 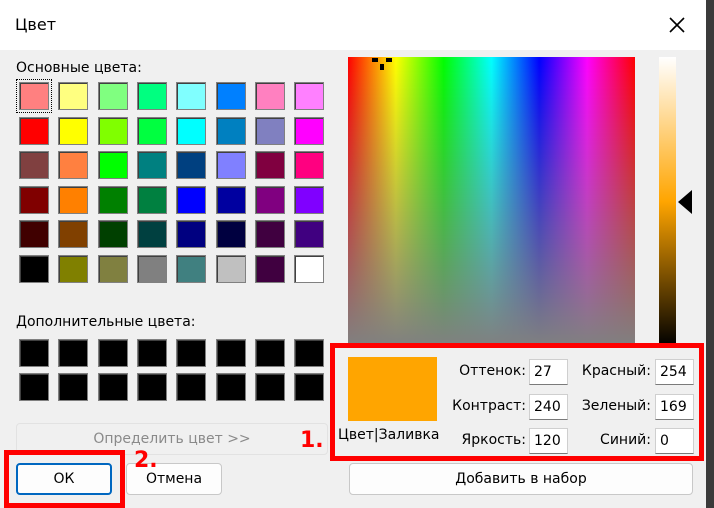 What do you see at coordinates (172, 372) in the screenshot?
I see `custom-colors-grid` at bounding box center [172, 372].